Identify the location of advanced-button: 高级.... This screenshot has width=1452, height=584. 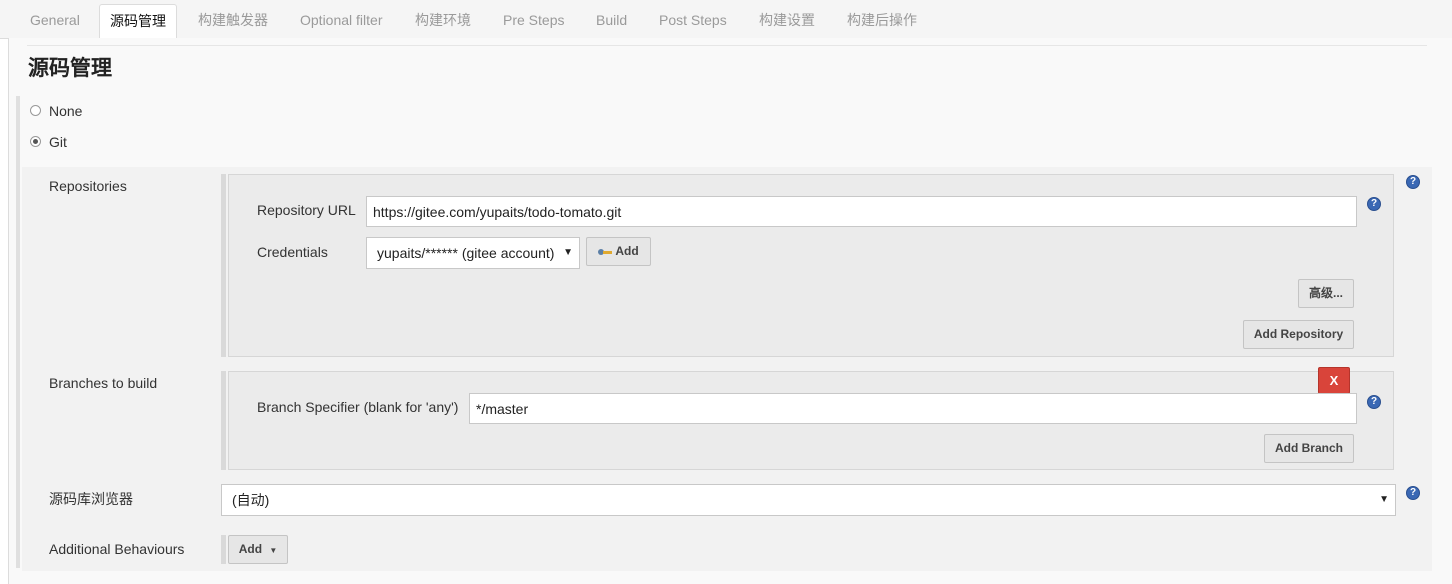
(1326, 293).